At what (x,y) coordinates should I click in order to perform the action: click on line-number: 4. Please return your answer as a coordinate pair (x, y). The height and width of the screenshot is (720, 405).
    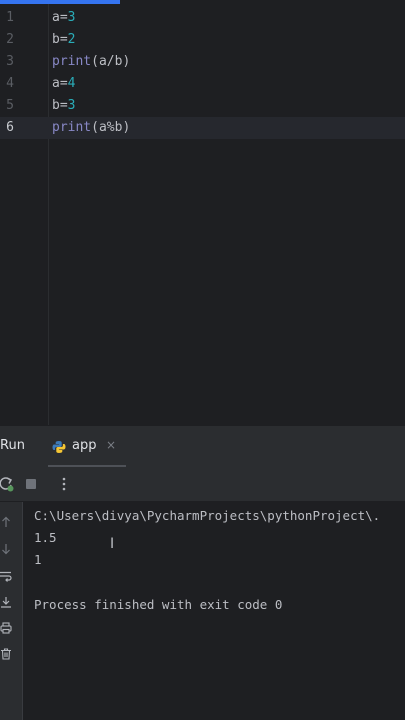
    Looking at the image, I should click on (10, 83).